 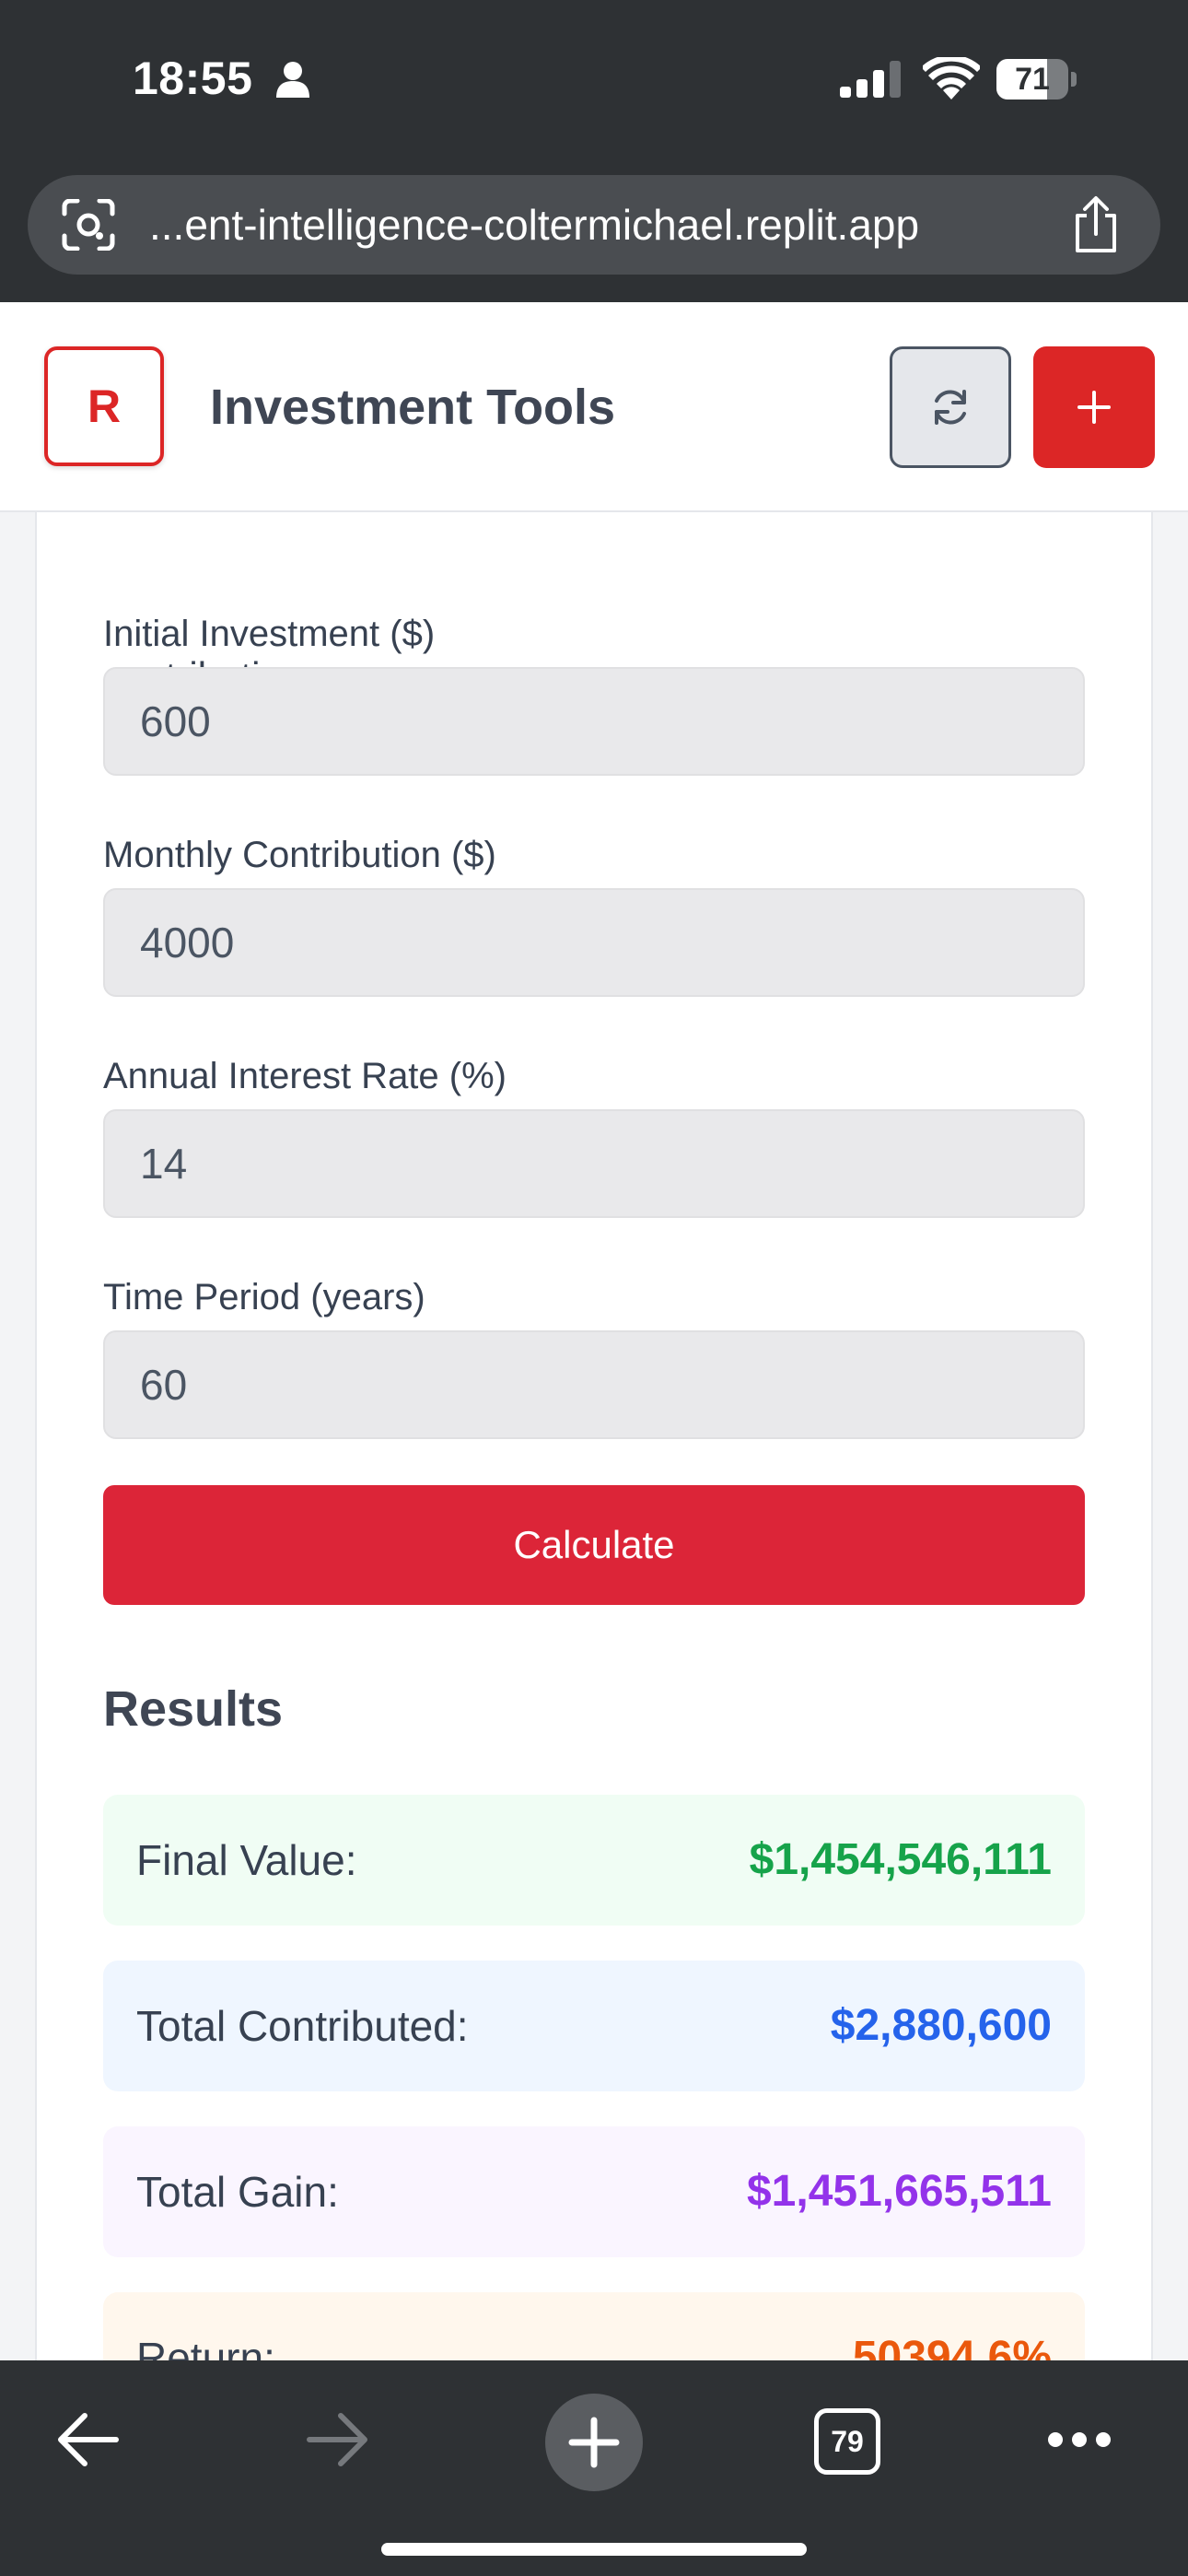 I want to click on home-indicator, so click(x=594, y=2549).